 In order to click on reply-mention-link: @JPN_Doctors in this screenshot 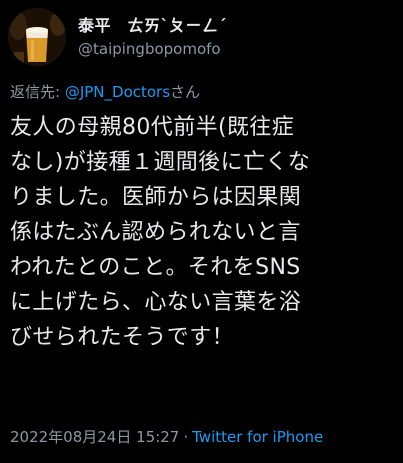, I will do `click(117, 92)`.